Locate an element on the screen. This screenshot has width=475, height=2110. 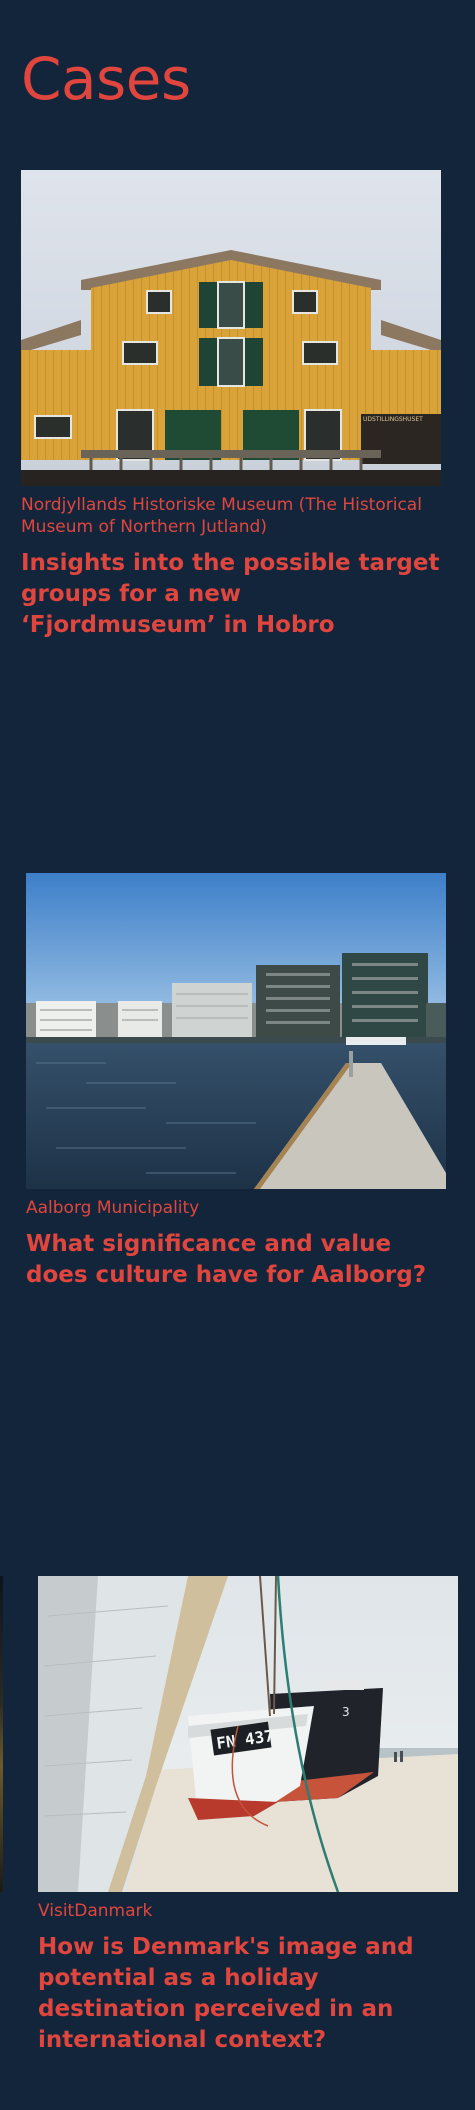
case-image-visitdanmark: 3 FN 437 is located at coordinates (248, 1734).